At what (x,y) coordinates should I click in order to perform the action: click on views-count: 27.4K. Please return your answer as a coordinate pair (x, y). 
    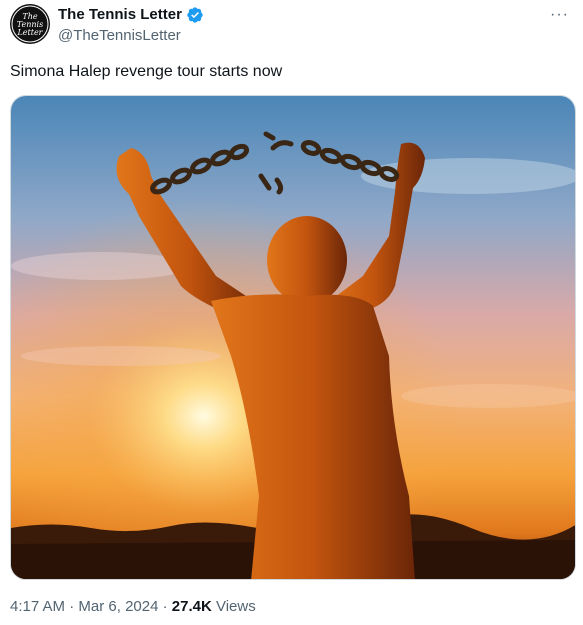
    Looking at the image, I should click on (191, 606).